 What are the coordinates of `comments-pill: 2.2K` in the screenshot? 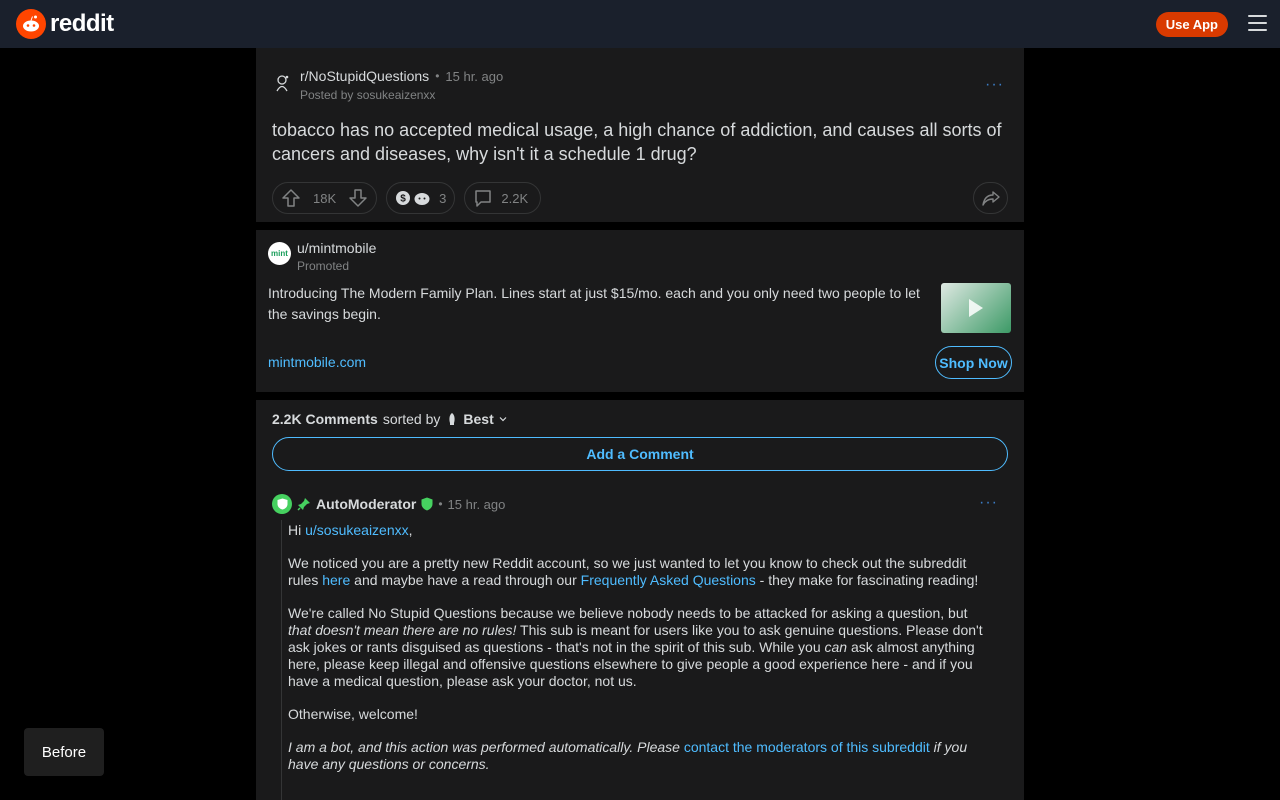 It's located at (503, 198).